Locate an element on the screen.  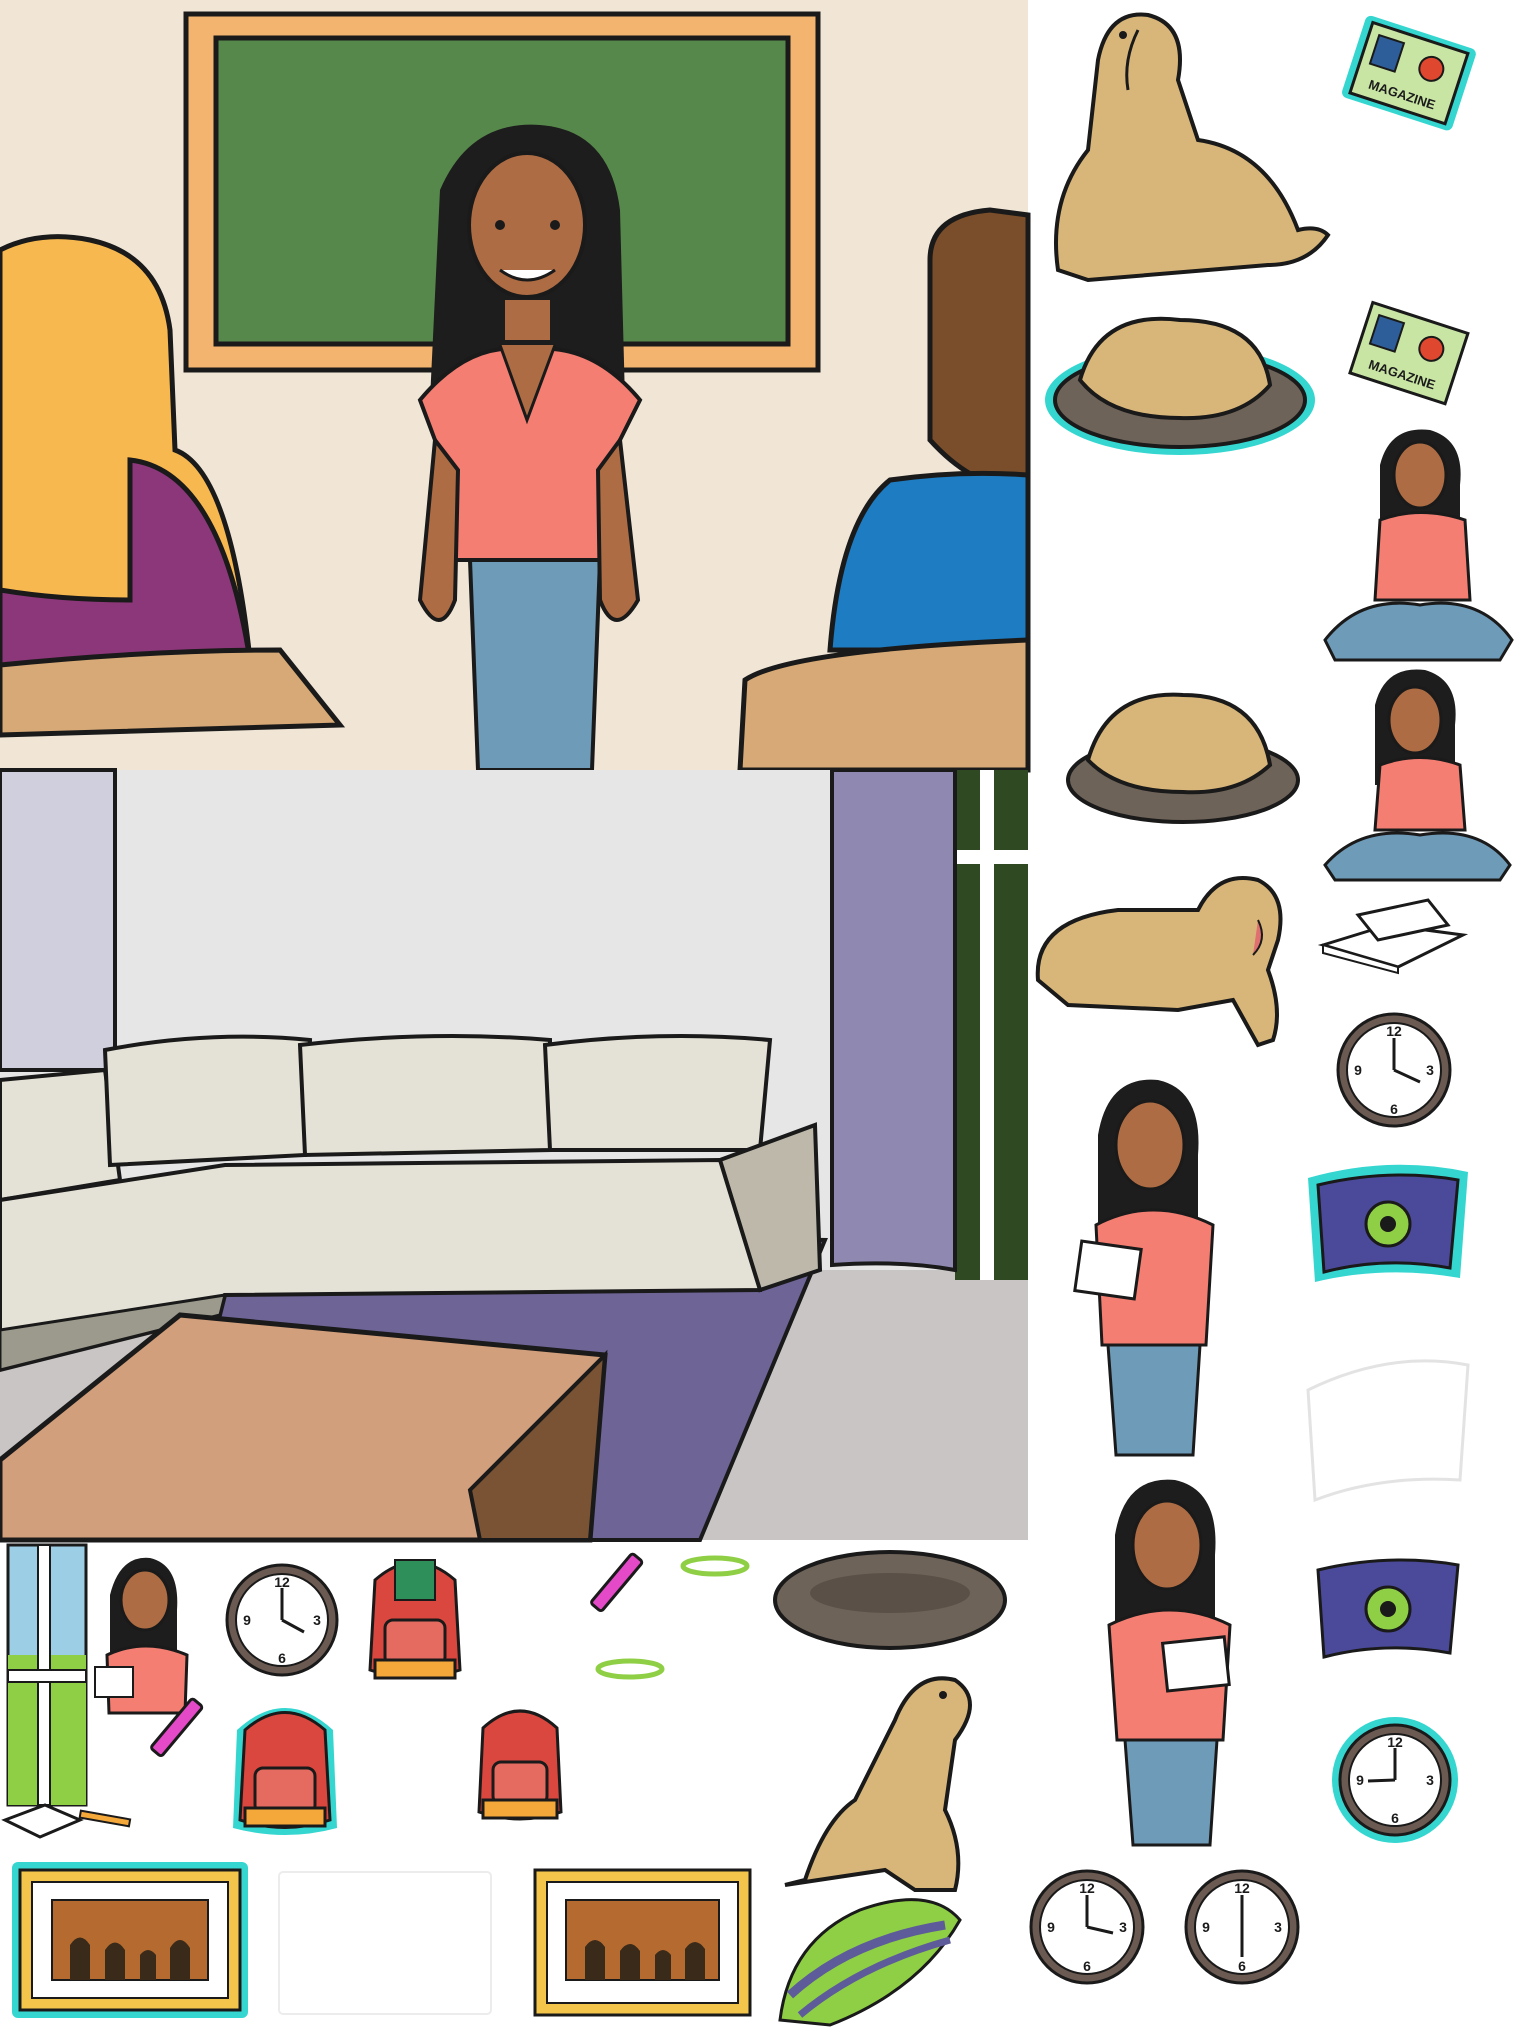
pillow is located at coordinates (1387, 1610).